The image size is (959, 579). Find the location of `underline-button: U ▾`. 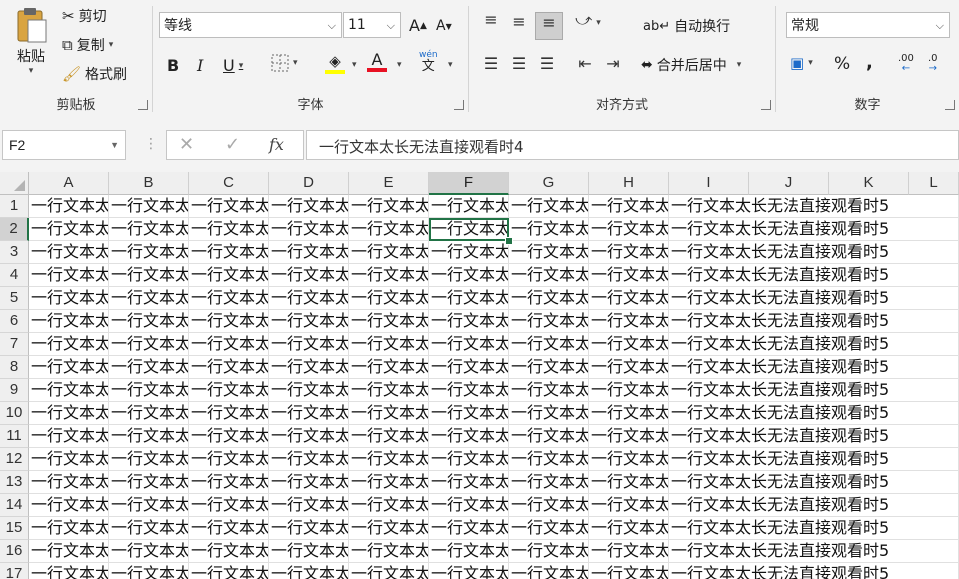

underline-button: U ▾ is located at coordinates (233, 65).